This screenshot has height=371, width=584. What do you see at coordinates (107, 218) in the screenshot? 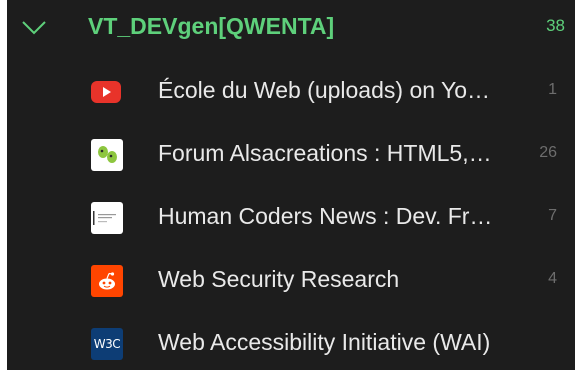
I see `human-coders-icon` at bounding box center [107, 218].